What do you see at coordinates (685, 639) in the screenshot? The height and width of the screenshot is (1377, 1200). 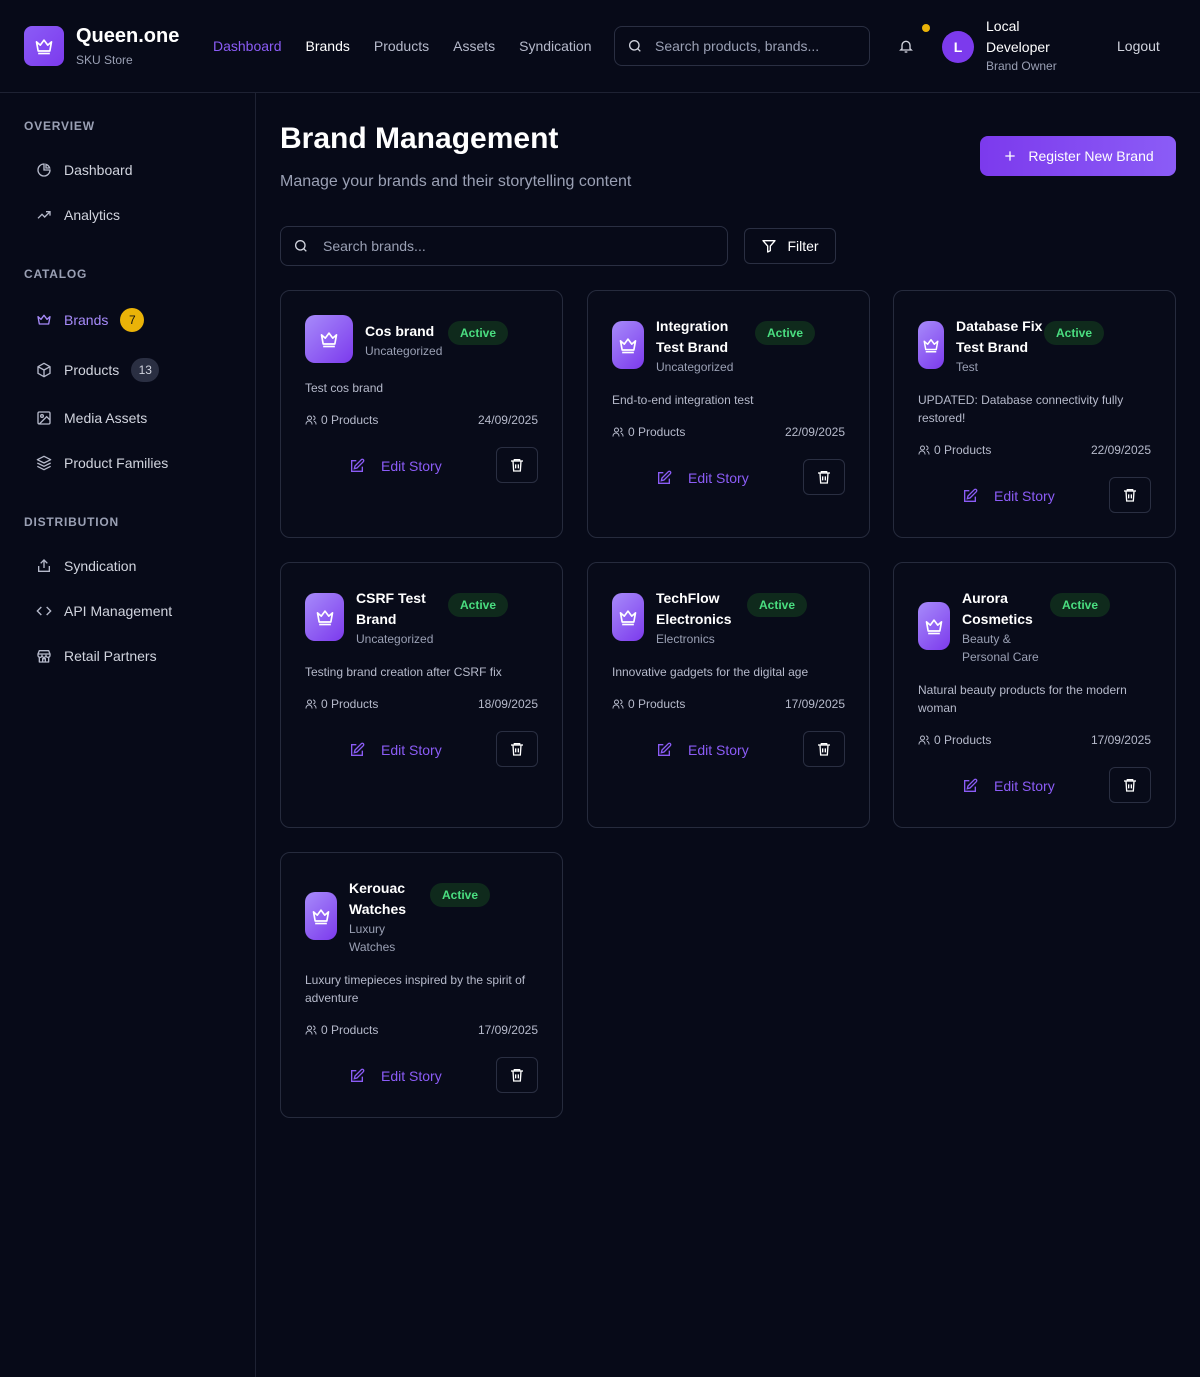 I see `brand-category: Electronics` at bounding box center [685, 639].